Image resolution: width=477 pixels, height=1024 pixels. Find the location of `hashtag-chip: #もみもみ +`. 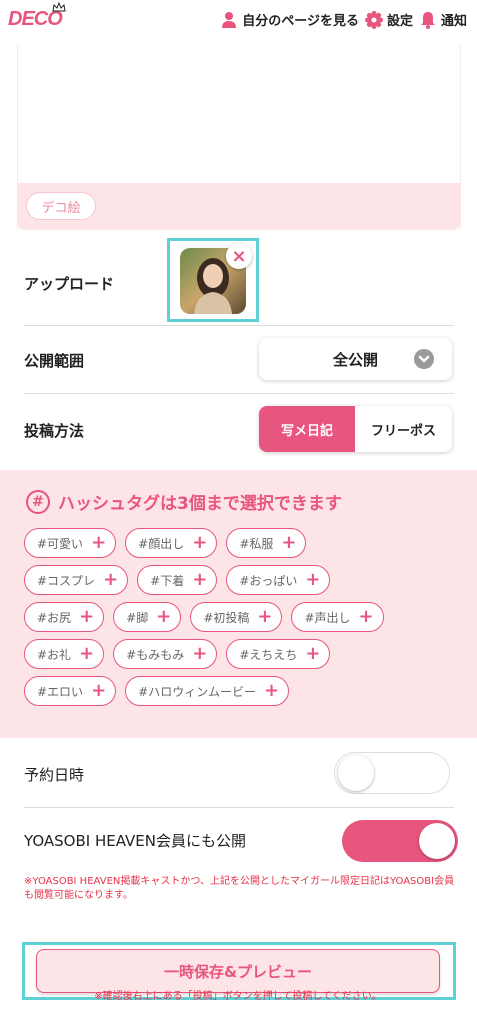

hashtag-chip: #もみもみ + is located at coordinates (165, 654).